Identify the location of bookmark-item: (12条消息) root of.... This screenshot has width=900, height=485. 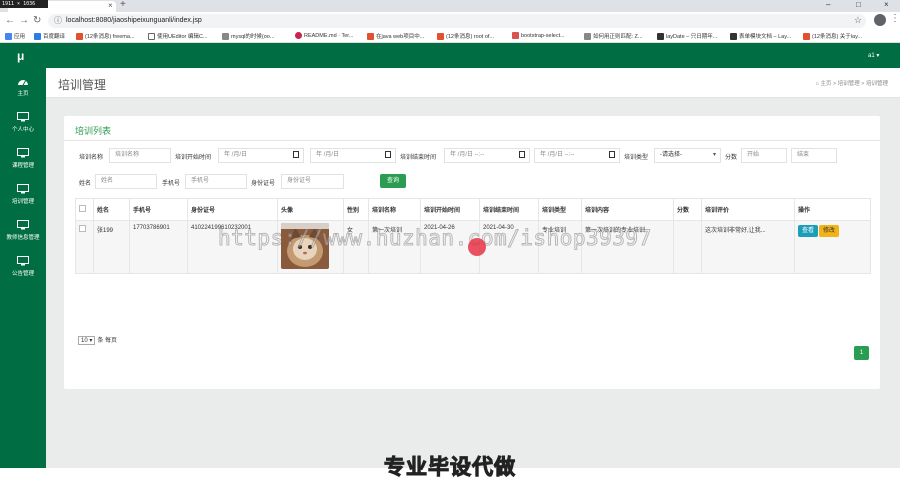
(465, 36).